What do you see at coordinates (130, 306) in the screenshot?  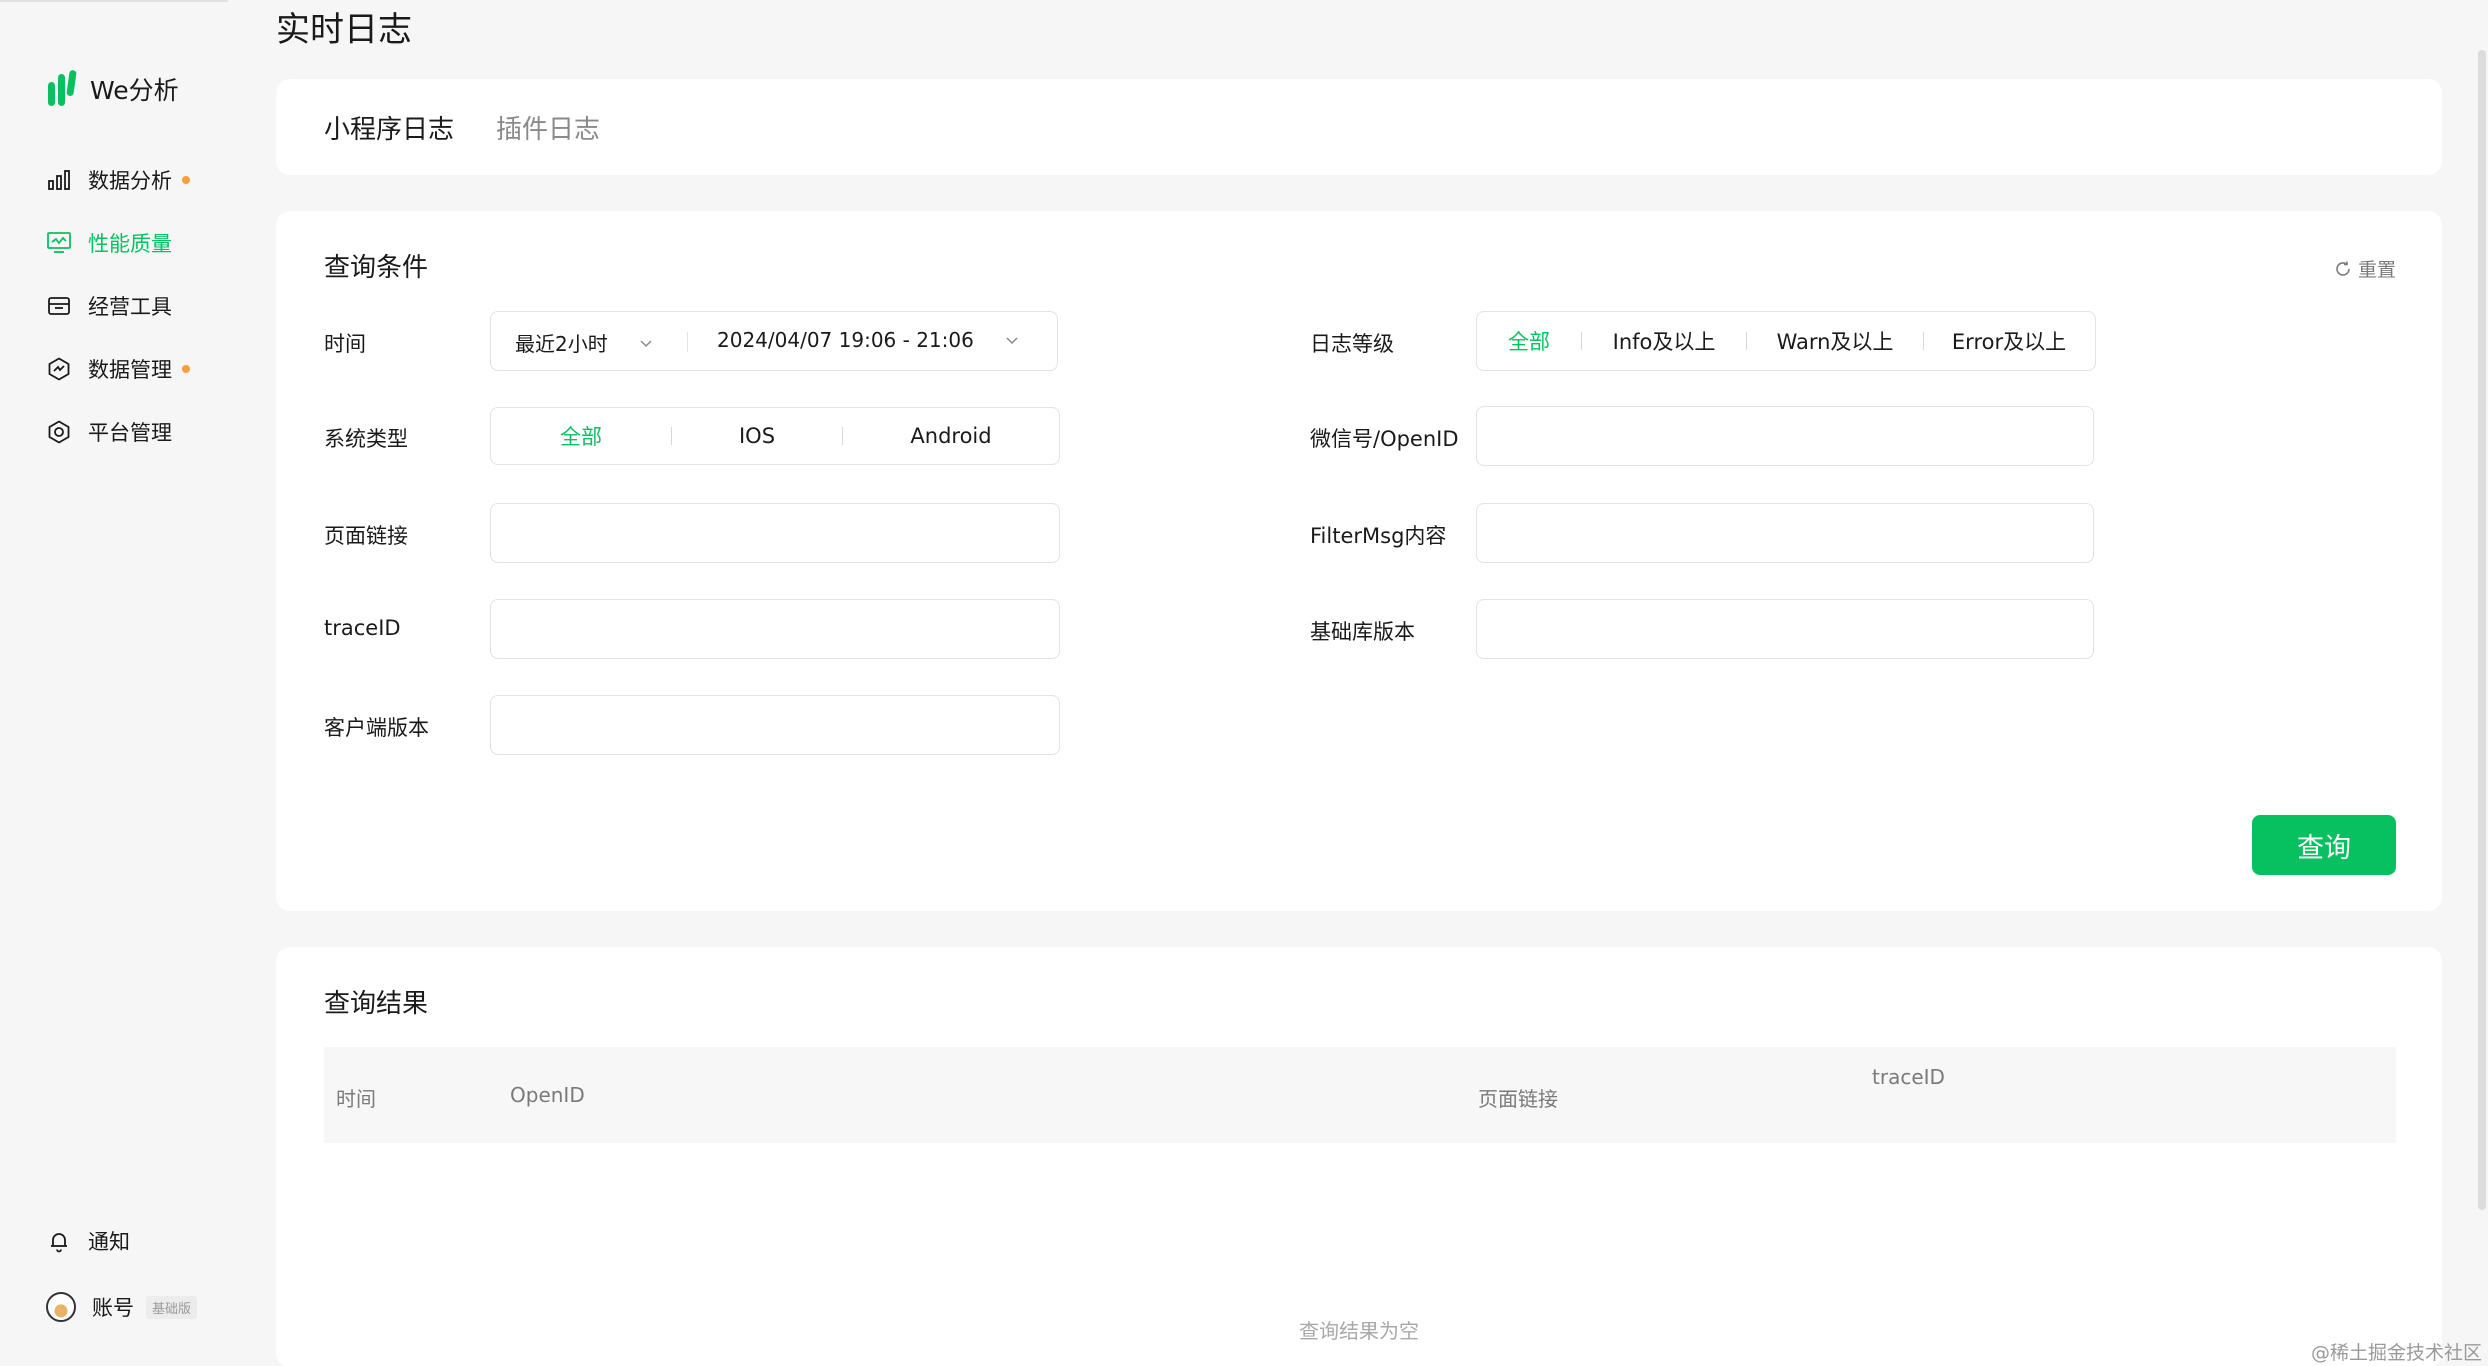 I see `sidebar-item-label: 经营工具` at bounding box center [130, 306].